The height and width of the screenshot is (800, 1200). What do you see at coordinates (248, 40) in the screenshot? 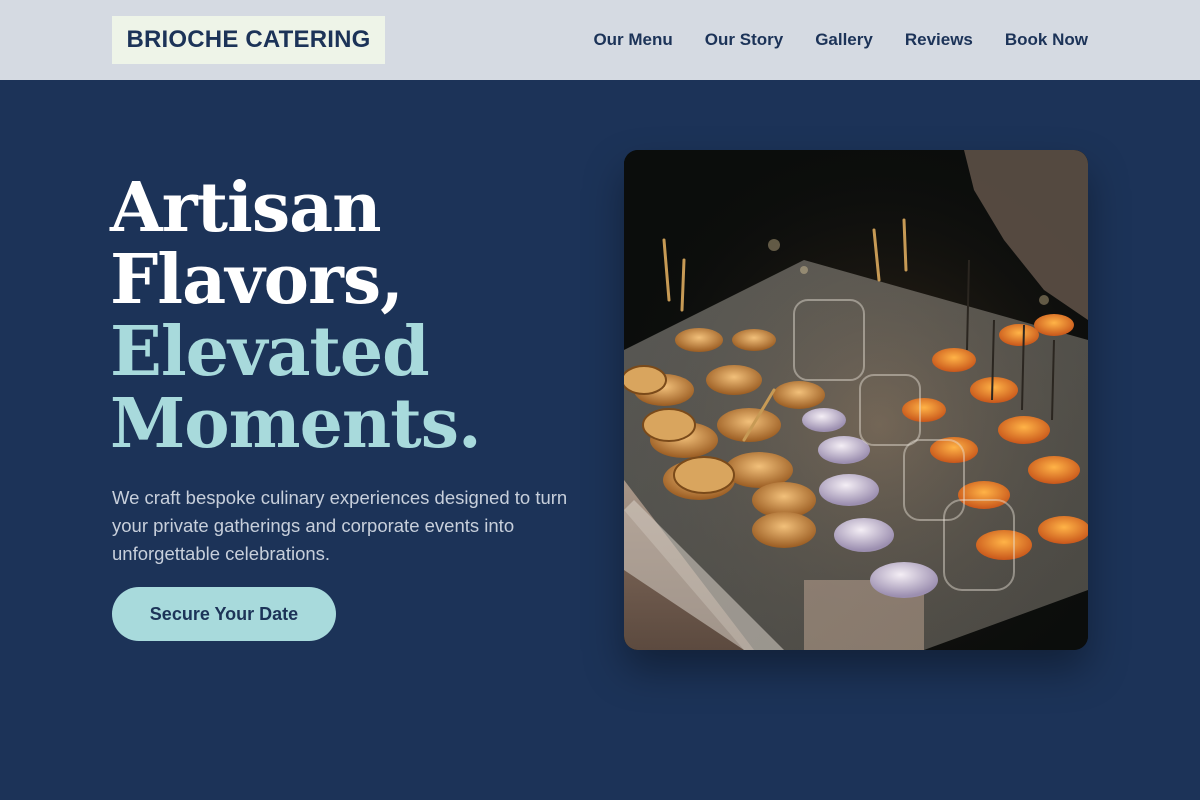
I see `brand-logo: BRIOCHE CATERING` at bounding box center [248, 40].